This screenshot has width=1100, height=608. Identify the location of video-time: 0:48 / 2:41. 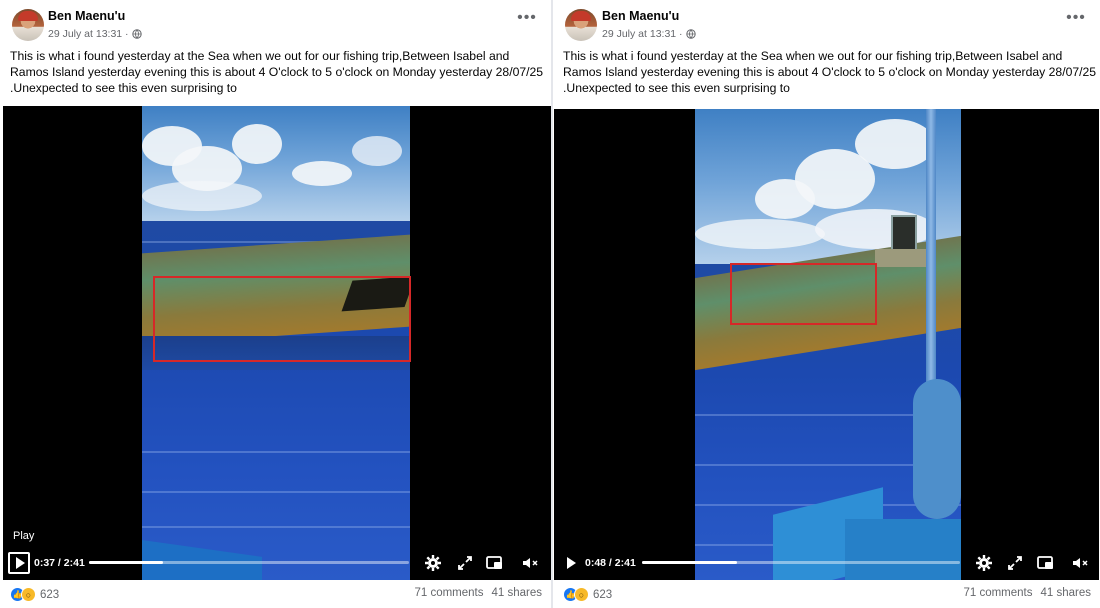
(610, 563).